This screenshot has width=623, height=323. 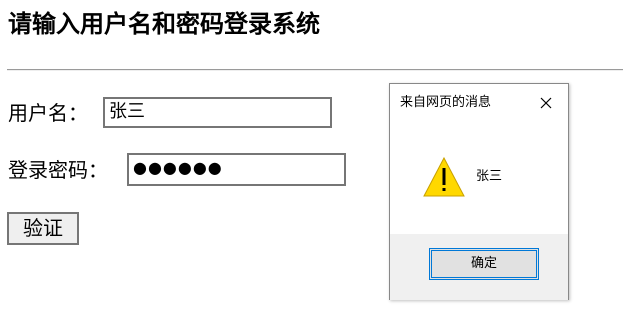 I want to click on dialog-title: 来自网页的消息, so click(x=446, y=102).